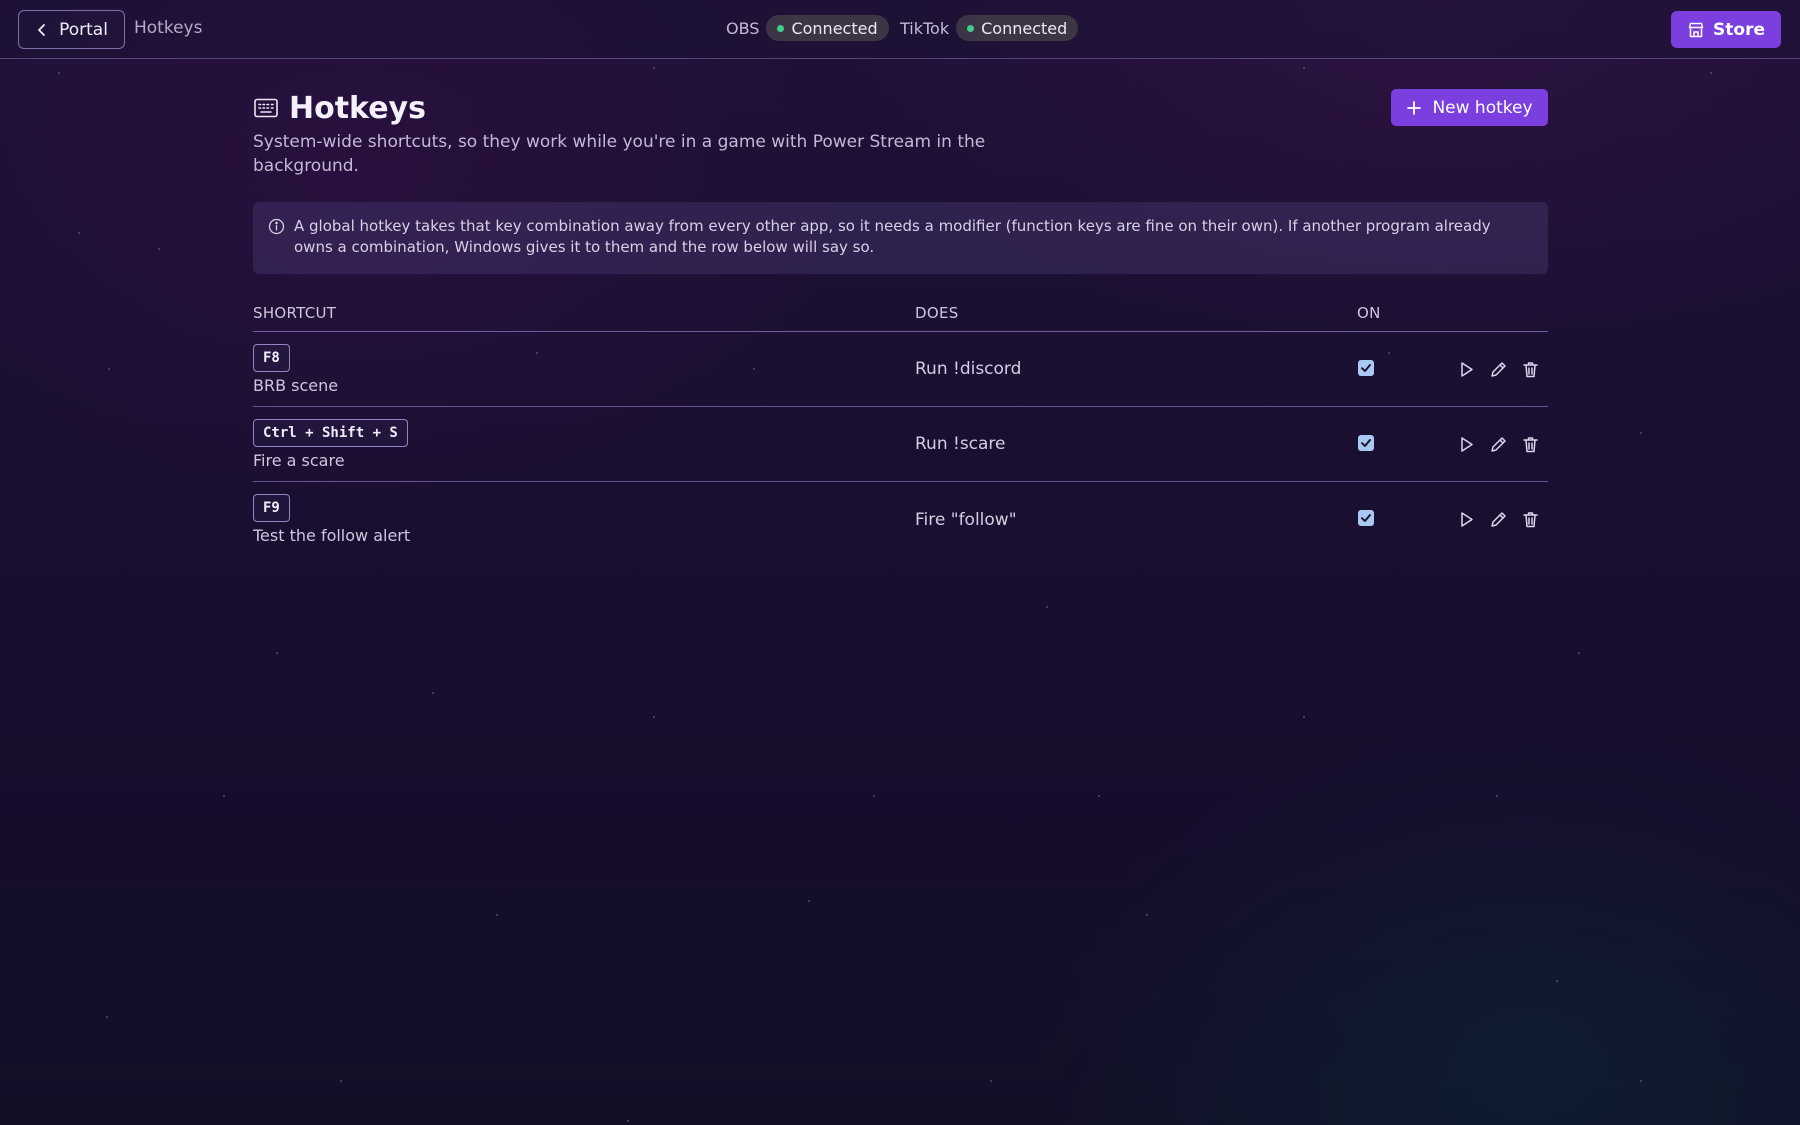 The width and height of the screenshot is (1800, 1125). I want to click on table-row: Ctrl + Shift + S Fire a scare Run !scare, so click(900, 444).